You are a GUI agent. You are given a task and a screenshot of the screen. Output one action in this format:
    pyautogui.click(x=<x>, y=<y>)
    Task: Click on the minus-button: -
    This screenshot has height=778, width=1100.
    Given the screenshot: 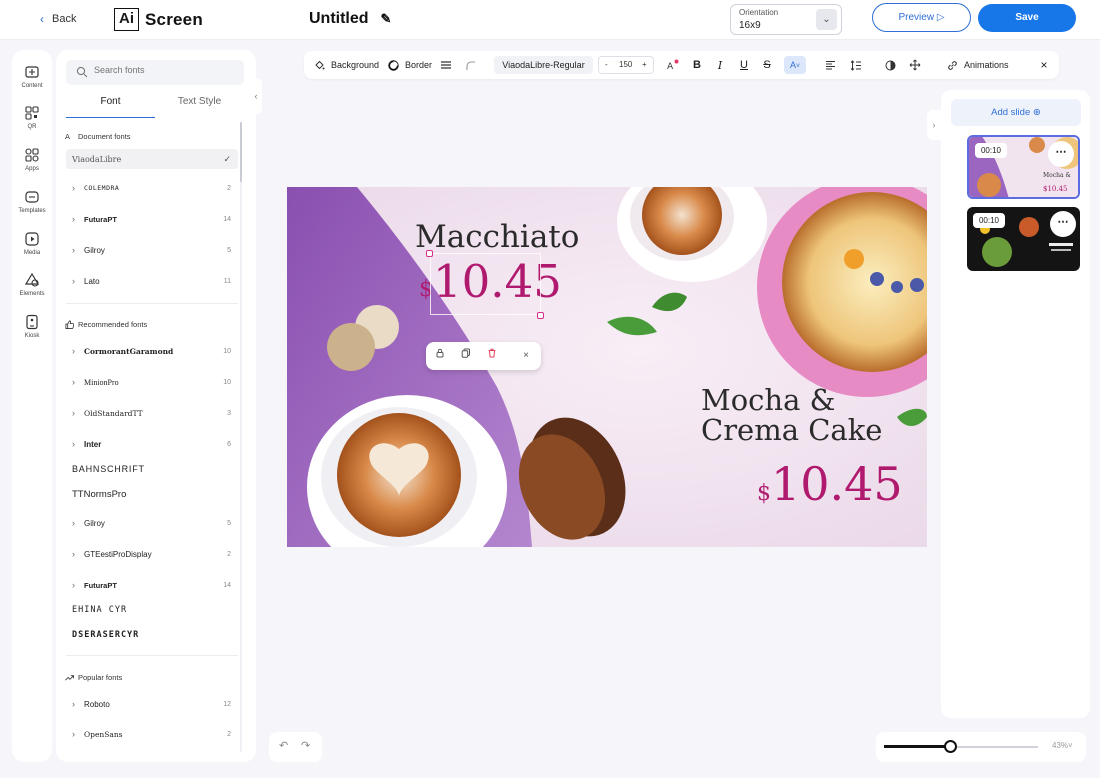 What is the action you would take?
    pyautogui.click(x=606, y=64)
    